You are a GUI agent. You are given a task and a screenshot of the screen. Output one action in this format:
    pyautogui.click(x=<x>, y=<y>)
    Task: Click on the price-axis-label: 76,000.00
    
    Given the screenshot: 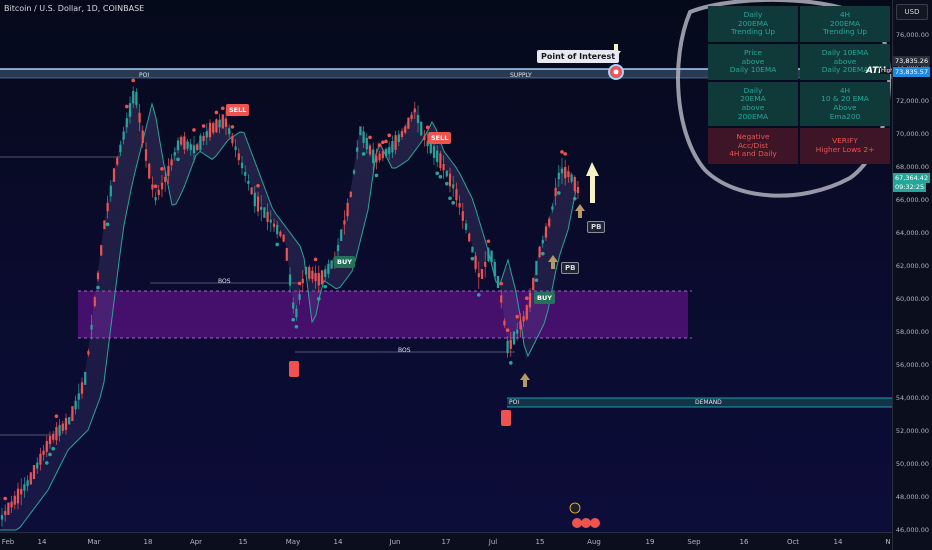 What is the action you would take?
    pyautogui.click(x=912, y=35)
    